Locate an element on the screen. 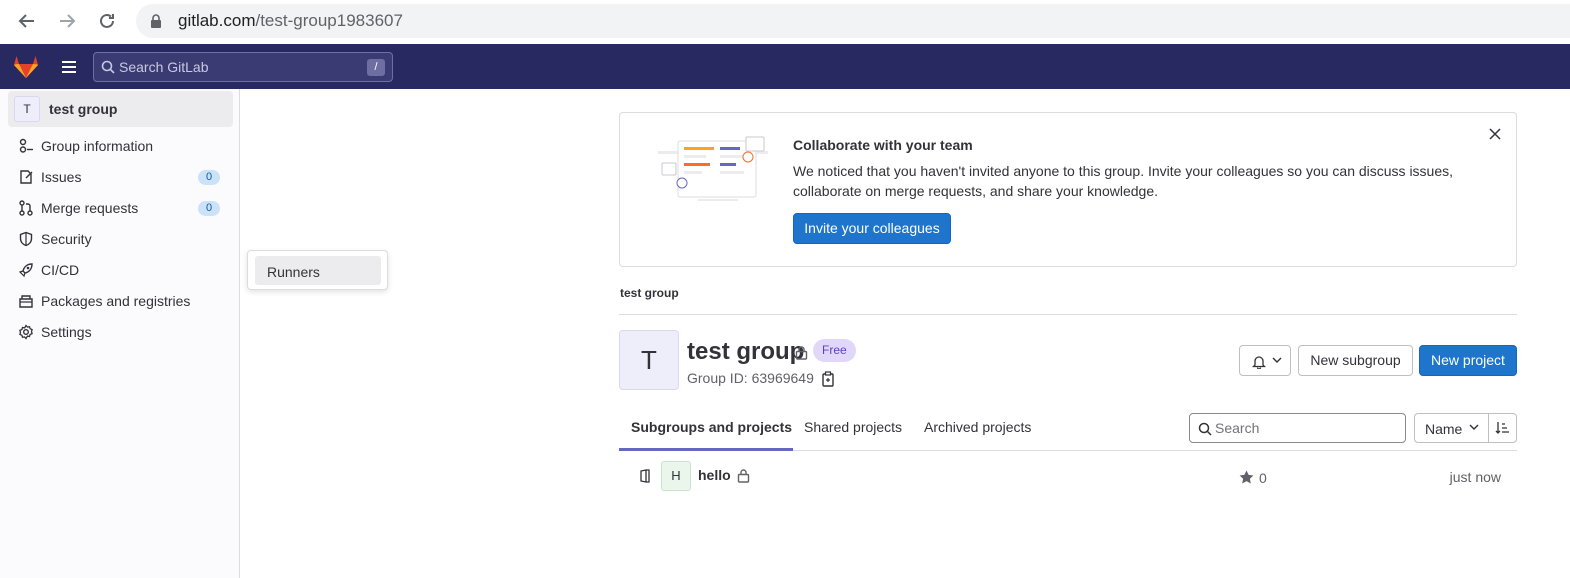 The image size is (1570, 578). search-placeholder: Search GitLab is located at coordinates (164, 67).